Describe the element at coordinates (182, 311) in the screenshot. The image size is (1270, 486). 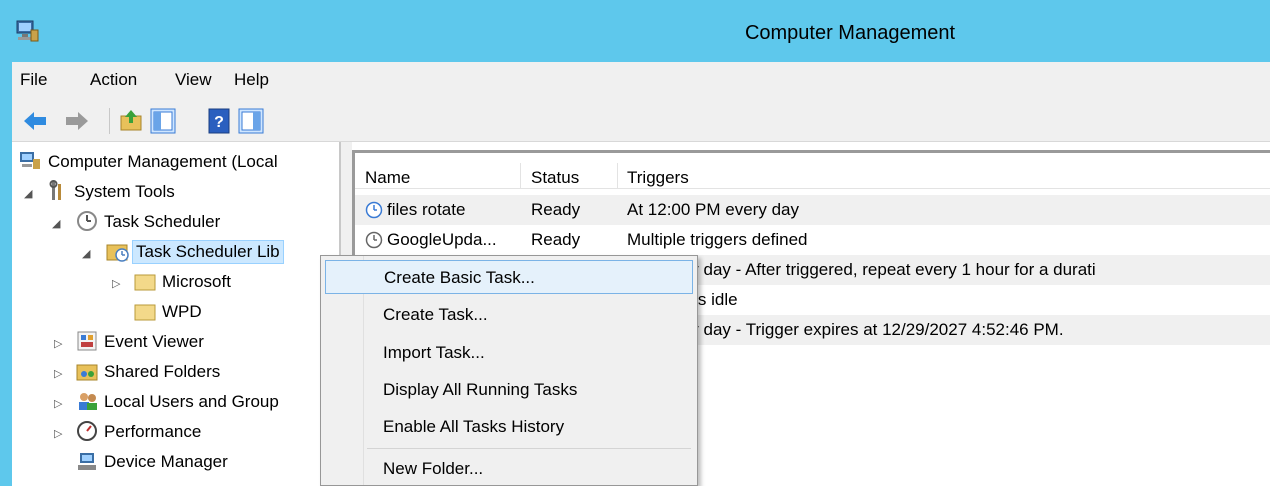
I see `tree-item-label: WPD` at that location.